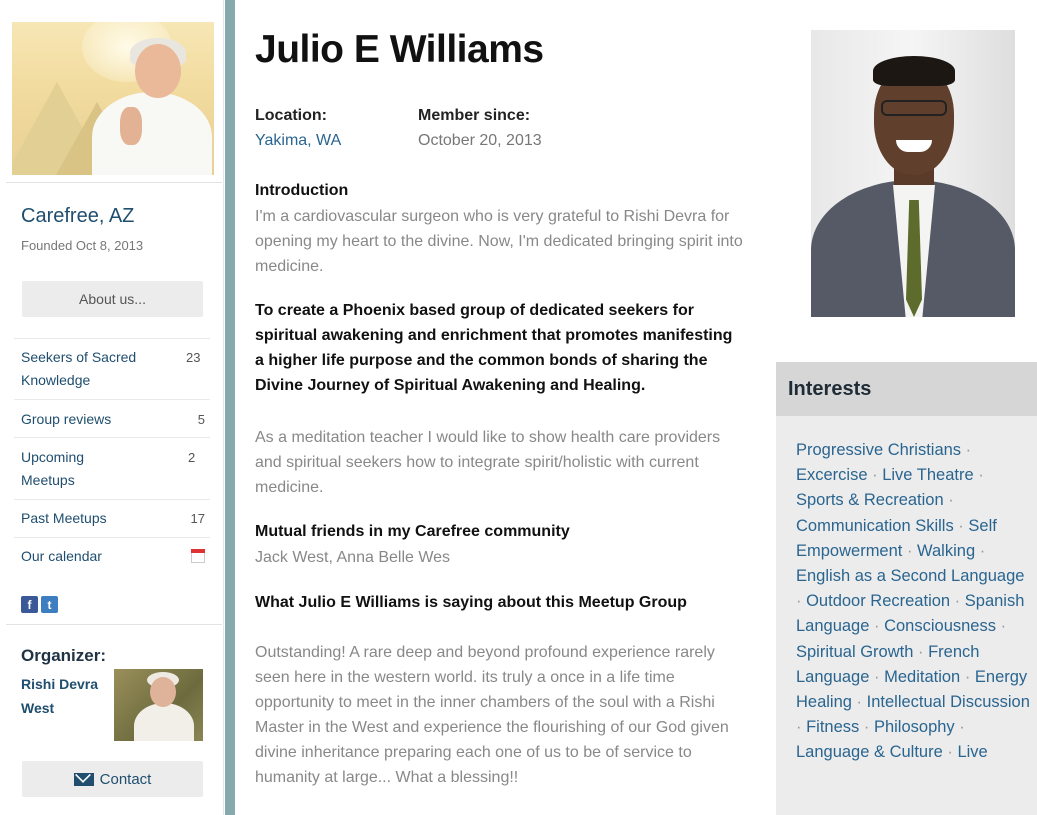 Image resolution: width=1037 pixels, height=815 pixels. I want to click on contact-button: Contact, so click(112, 779).